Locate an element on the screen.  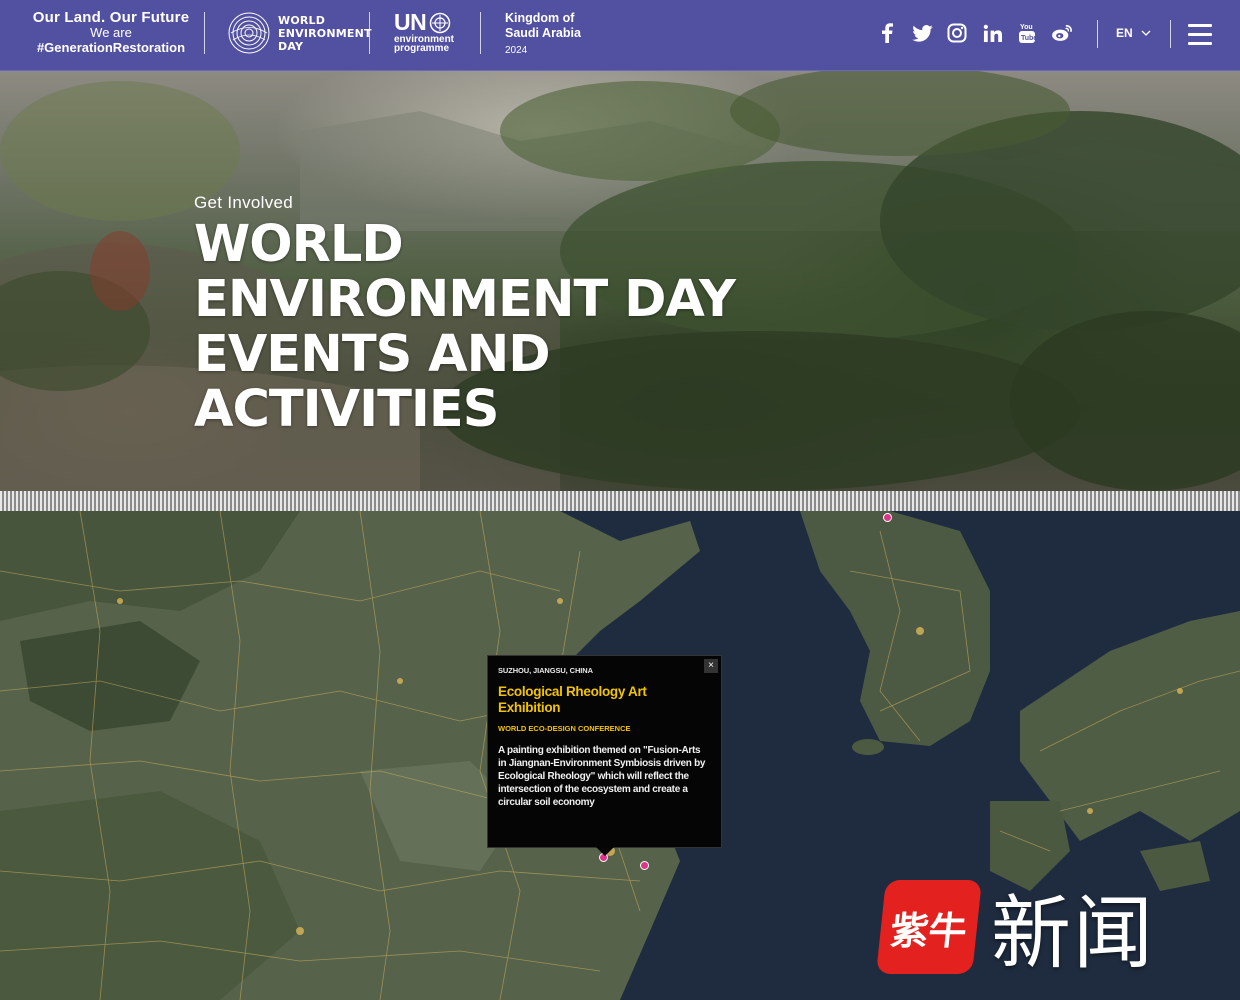
linkedin-icon is located at coordinates (992, 33).